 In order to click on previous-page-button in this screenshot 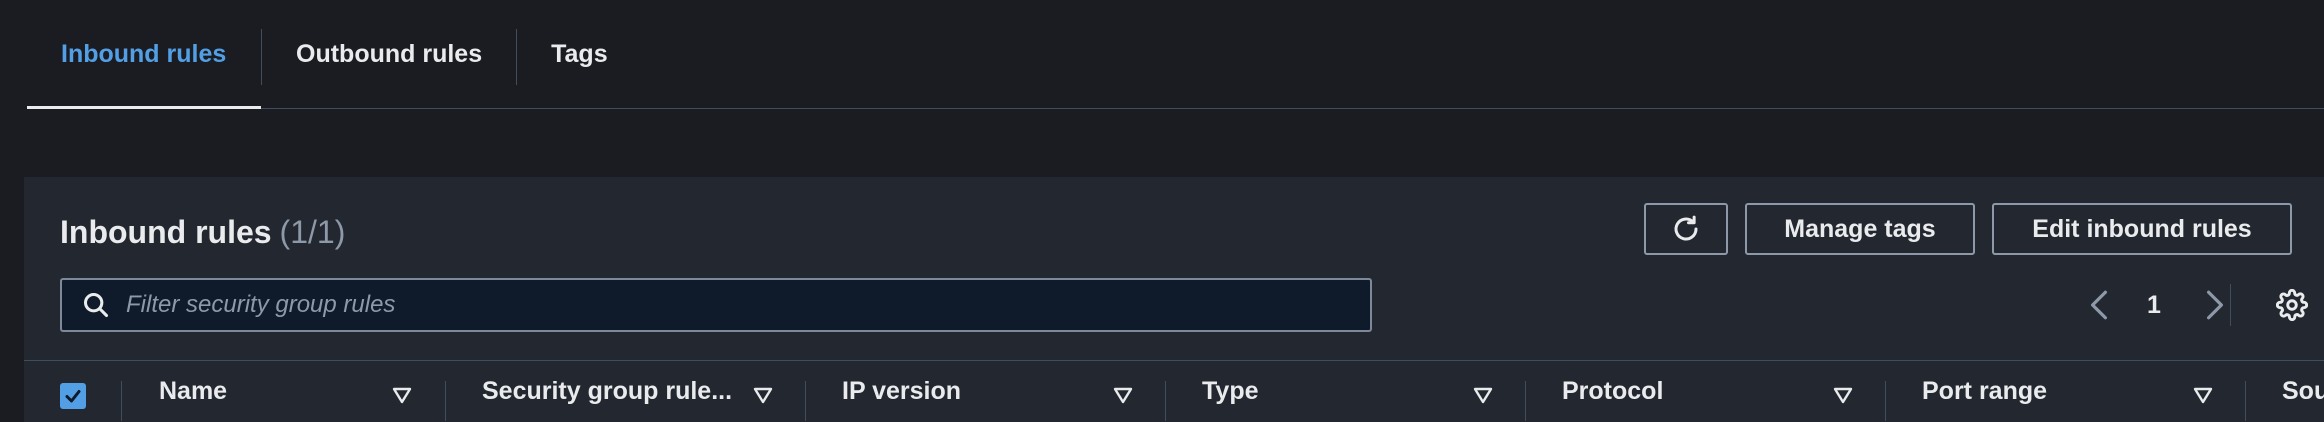, I will do `click(2099, 305)`.